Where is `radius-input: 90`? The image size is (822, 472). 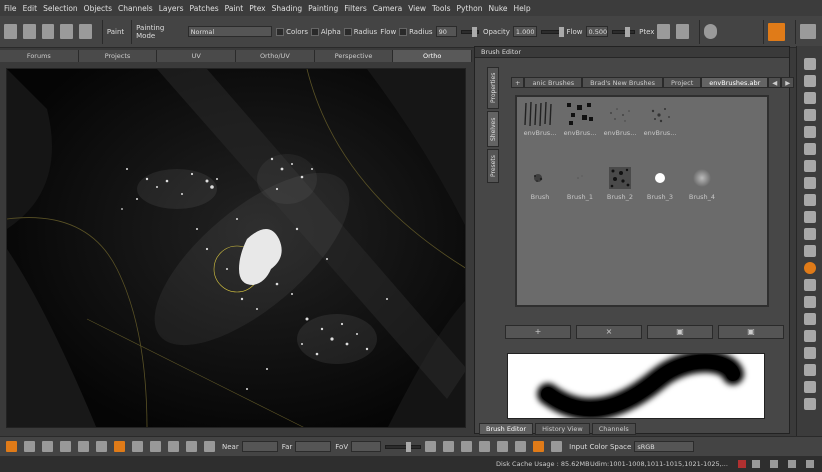 radius-input: 90 is located at coordinates (446, 31).